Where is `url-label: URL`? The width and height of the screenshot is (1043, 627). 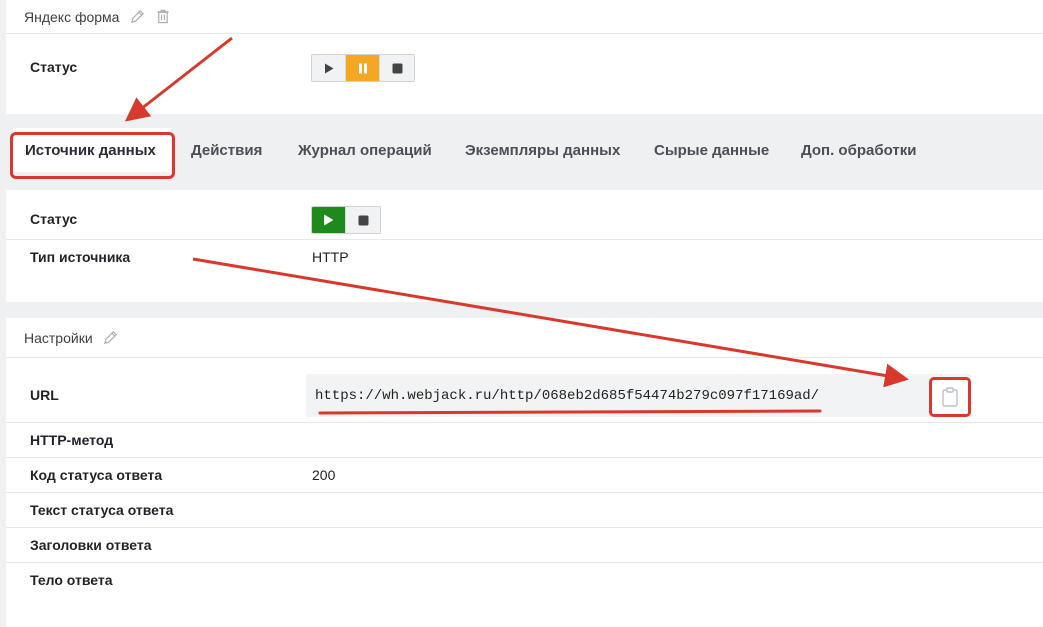
url-label: URL is located at coordinates (44, 395).